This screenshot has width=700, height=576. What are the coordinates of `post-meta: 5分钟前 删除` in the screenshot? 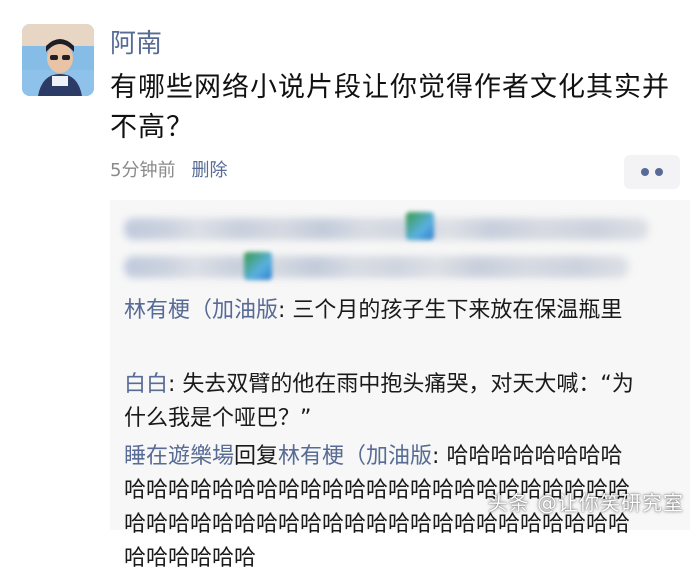 It's located at (168, 171).